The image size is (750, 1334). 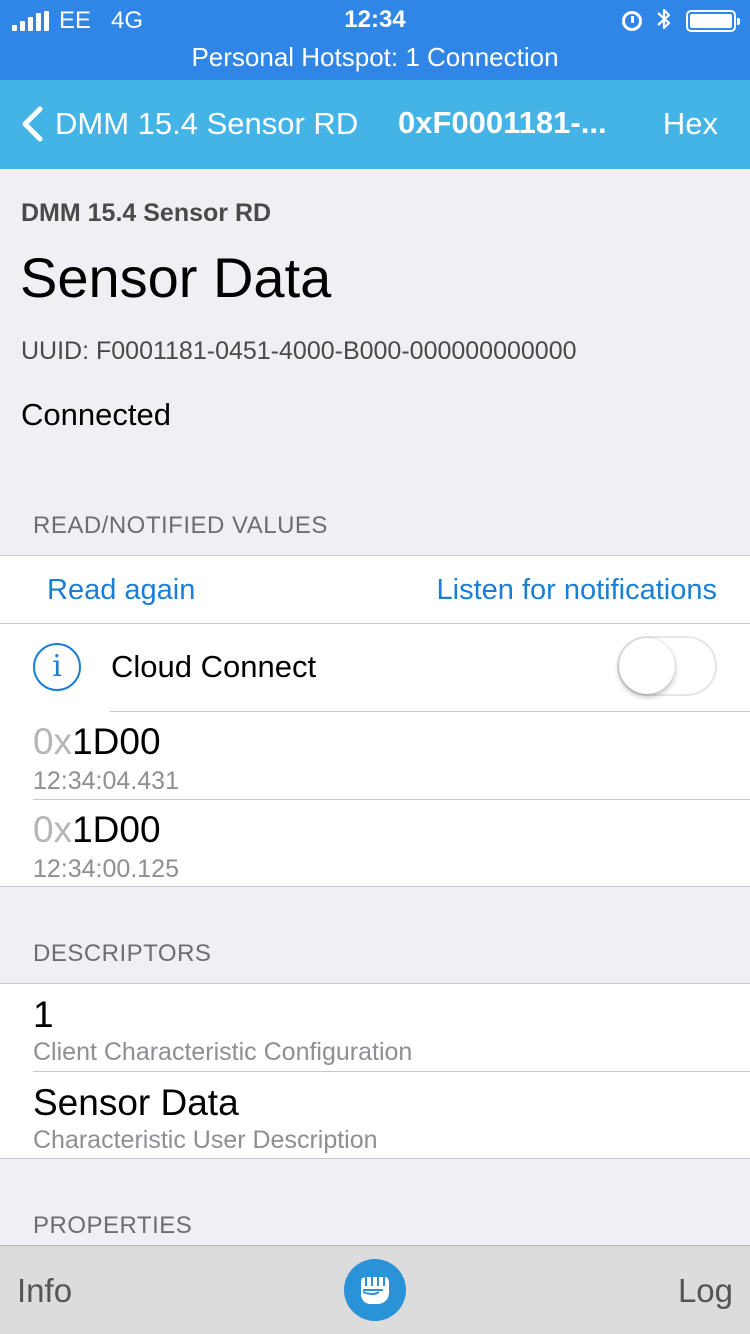 I want to click on cloud-connect-label: Cloud Connect, so click(x=214, y=666).